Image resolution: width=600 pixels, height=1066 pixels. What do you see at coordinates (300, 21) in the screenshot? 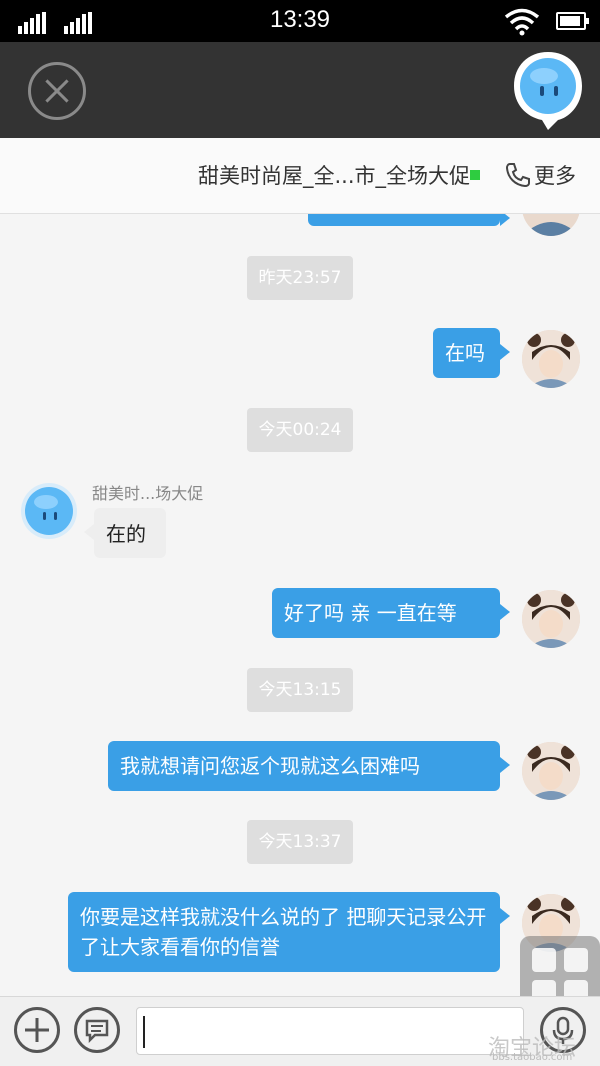
I see `status-bar: 13:39` at bounding box center [300, 21].